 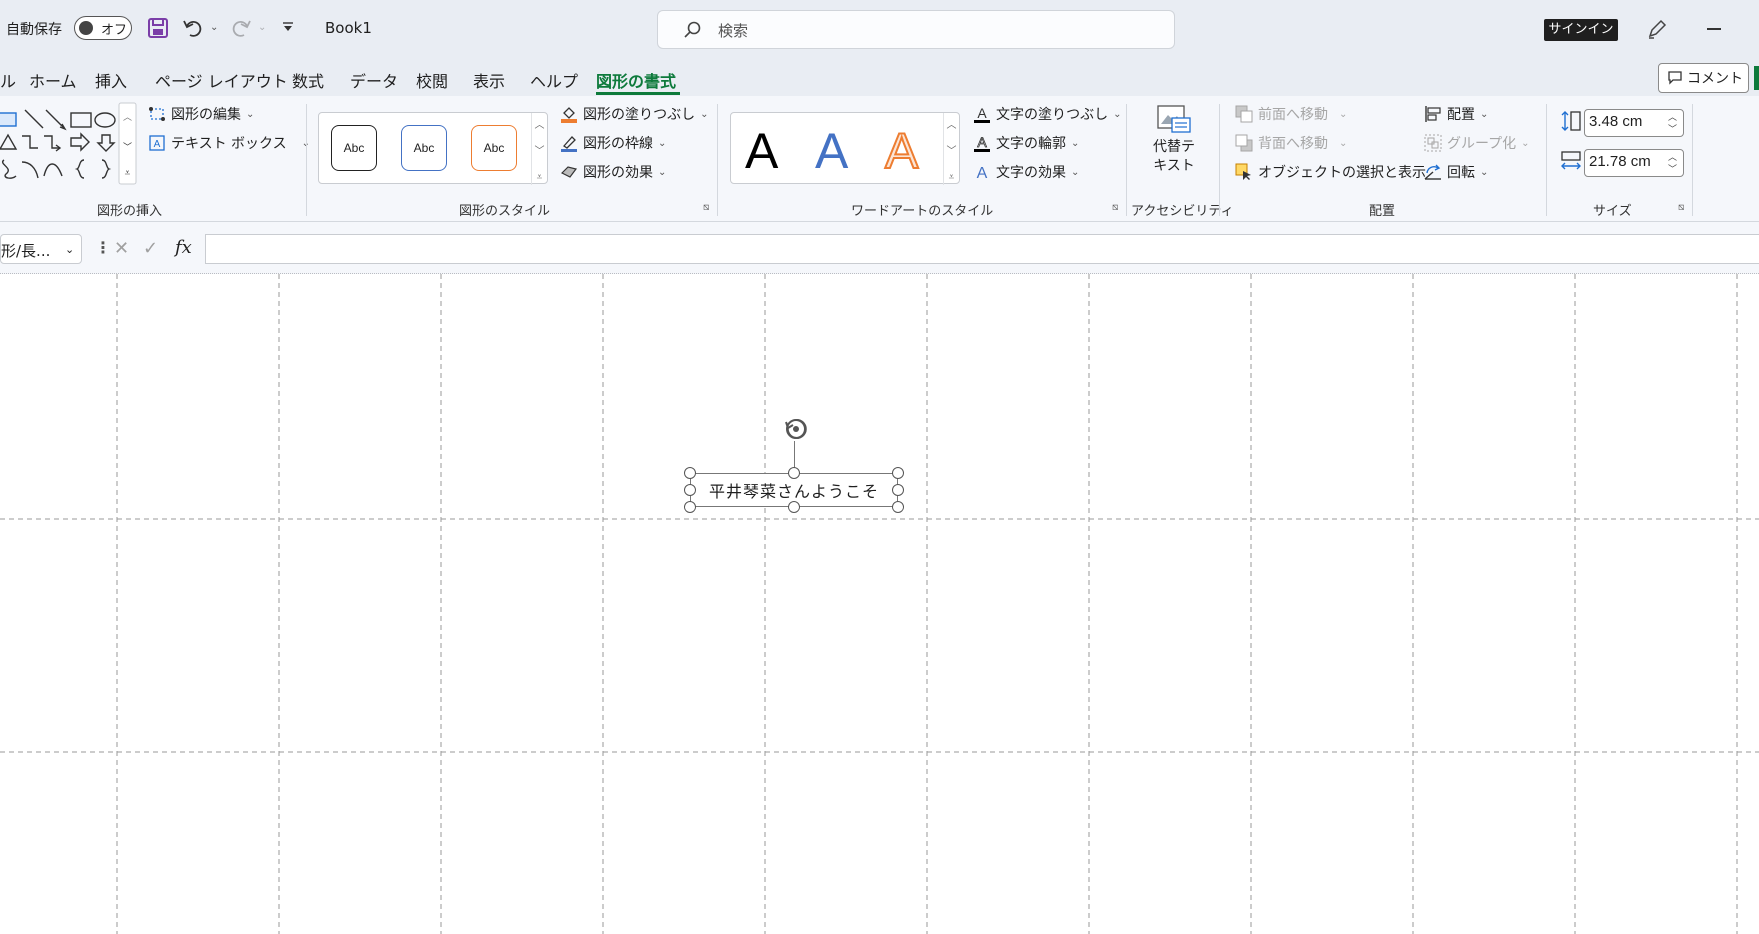 What do you see at coordinates (1026, 172) in the screenshot?
I see `text-effects-button: A 文字の効果 ⌄` at bounding box center [1026, 172].